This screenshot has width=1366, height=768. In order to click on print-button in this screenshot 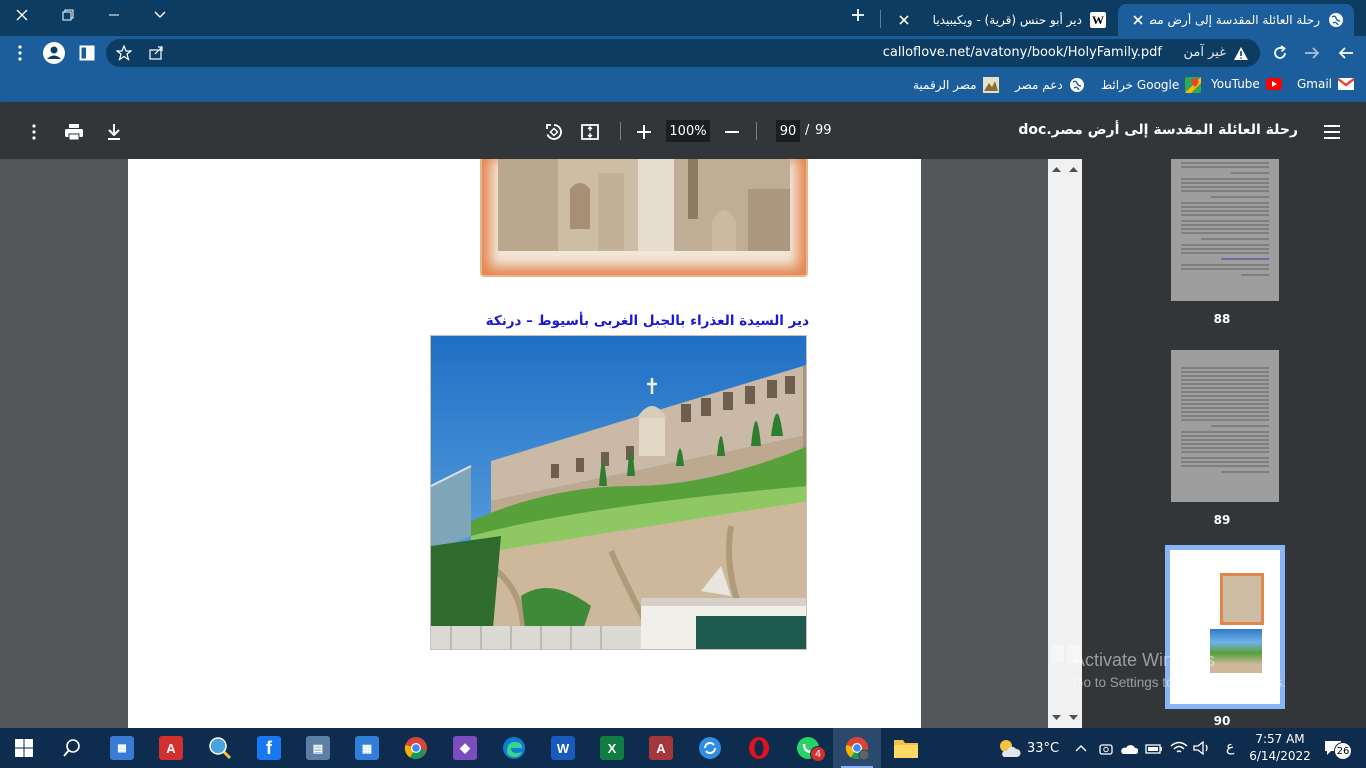, I will do `click(74, 132)`.